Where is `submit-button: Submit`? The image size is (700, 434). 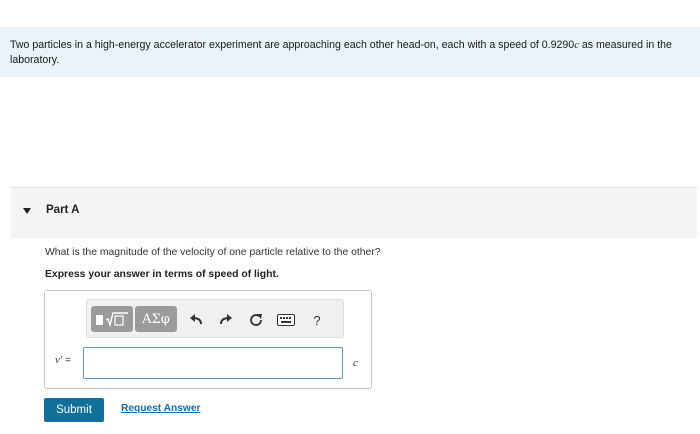 submit-button: Submit is located at coordinates (74, 410).